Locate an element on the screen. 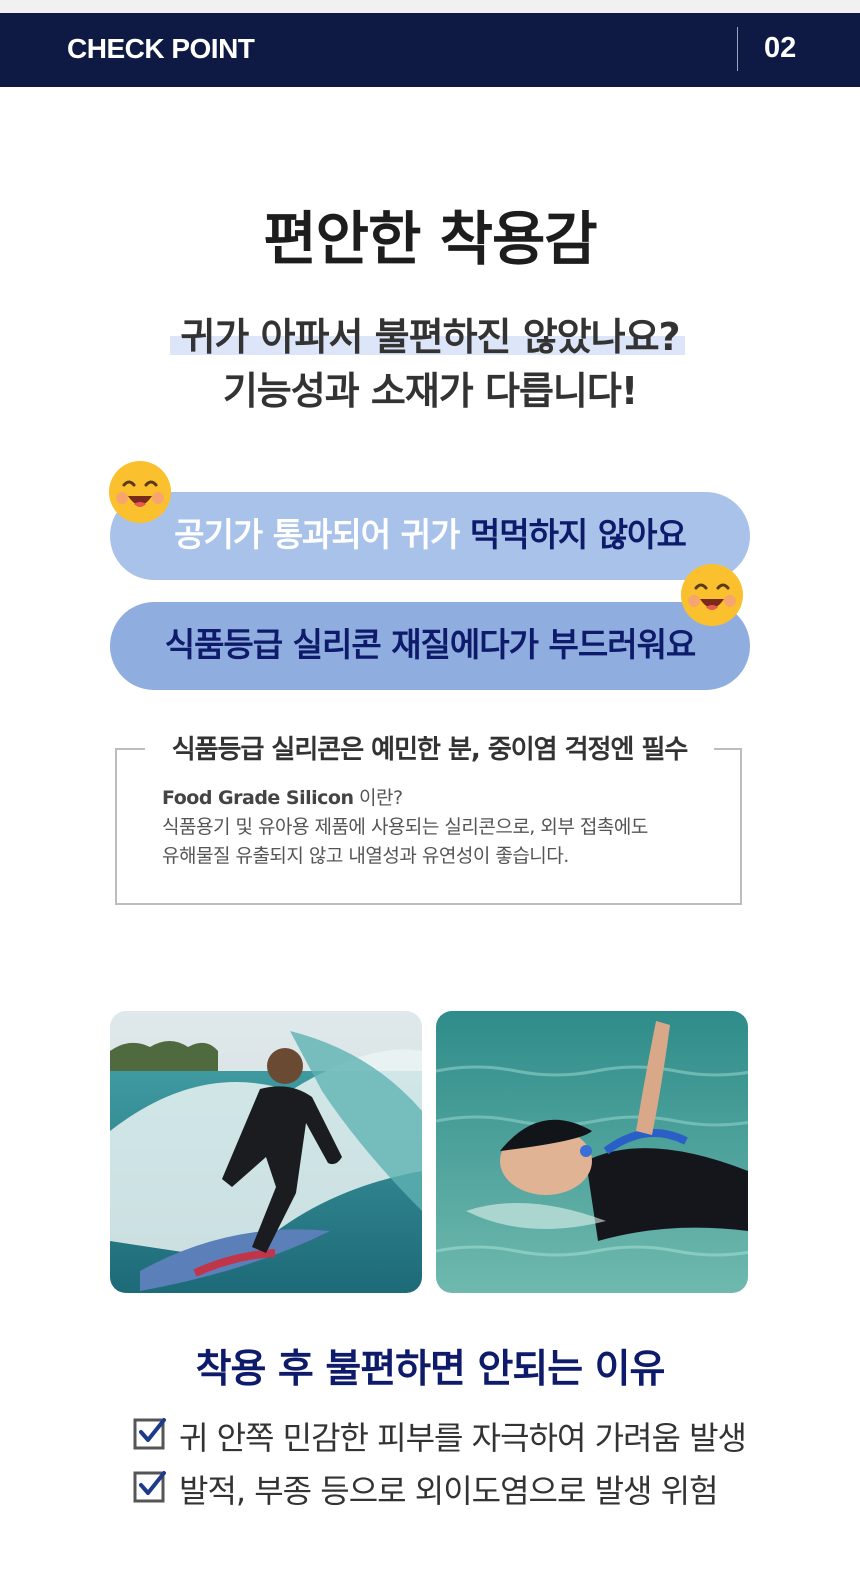 This screenshot has width=860, height=1577. page-title: 편안한 착용감 is located at coordinates (430, 239).